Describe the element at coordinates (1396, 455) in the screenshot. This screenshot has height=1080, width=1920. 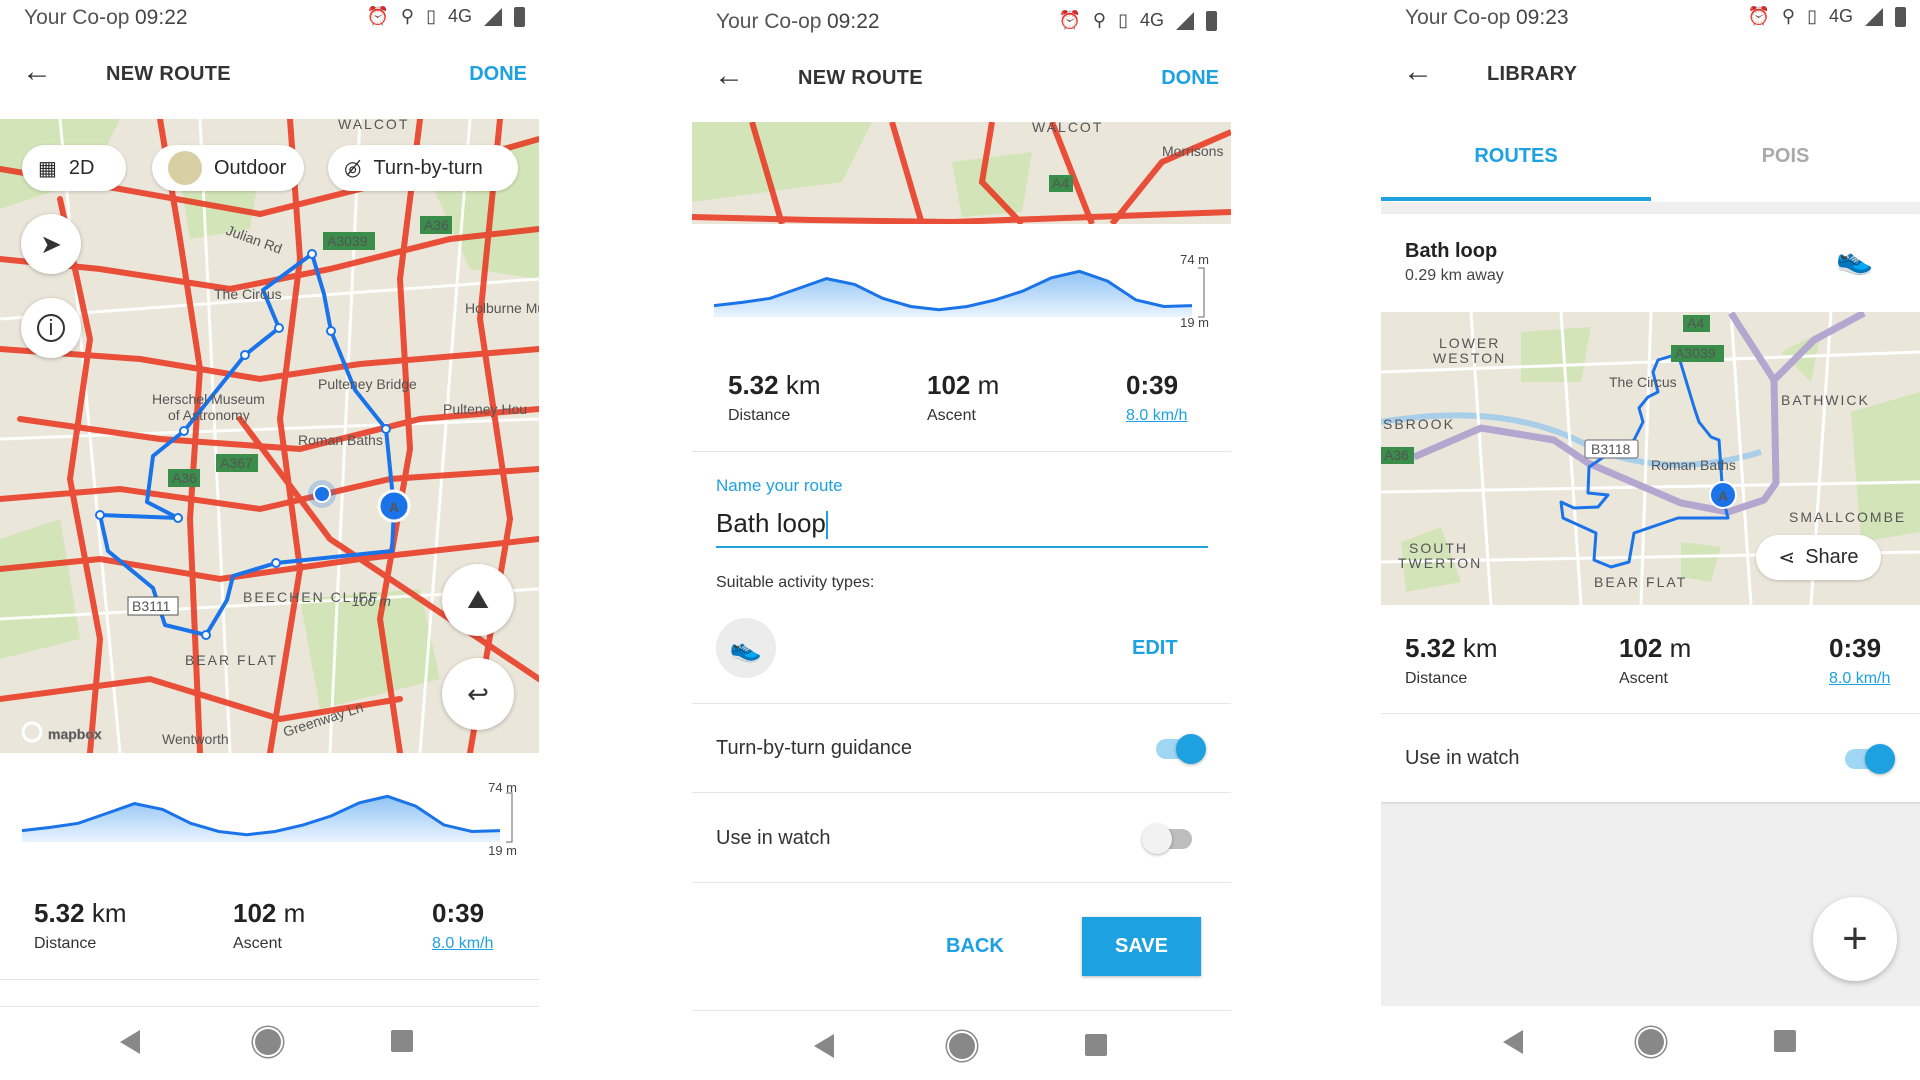
I see `svg-text: A36` at that location.